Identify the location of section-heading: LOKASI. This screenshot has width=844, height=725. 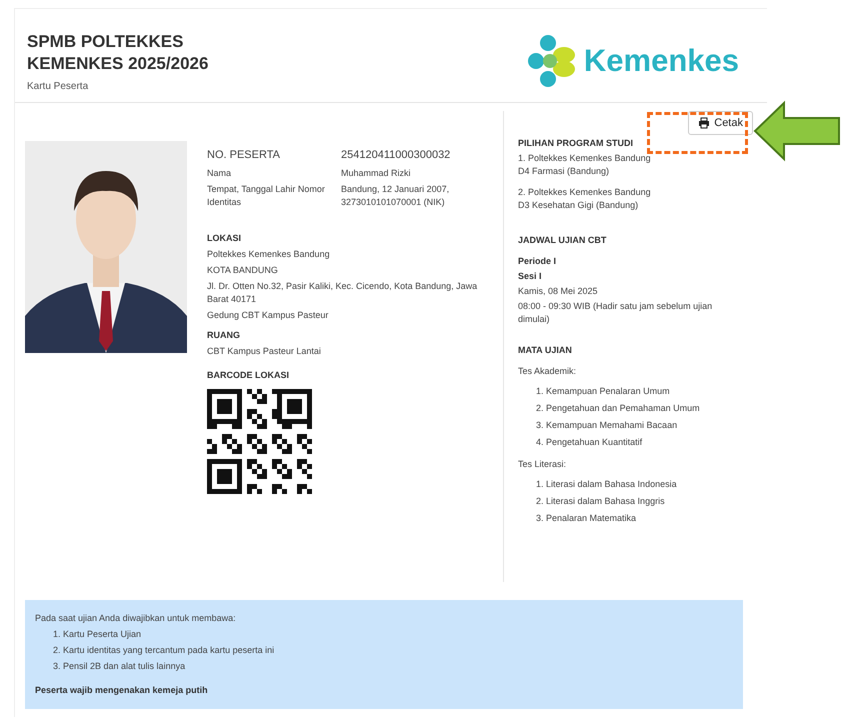
(224, 238).